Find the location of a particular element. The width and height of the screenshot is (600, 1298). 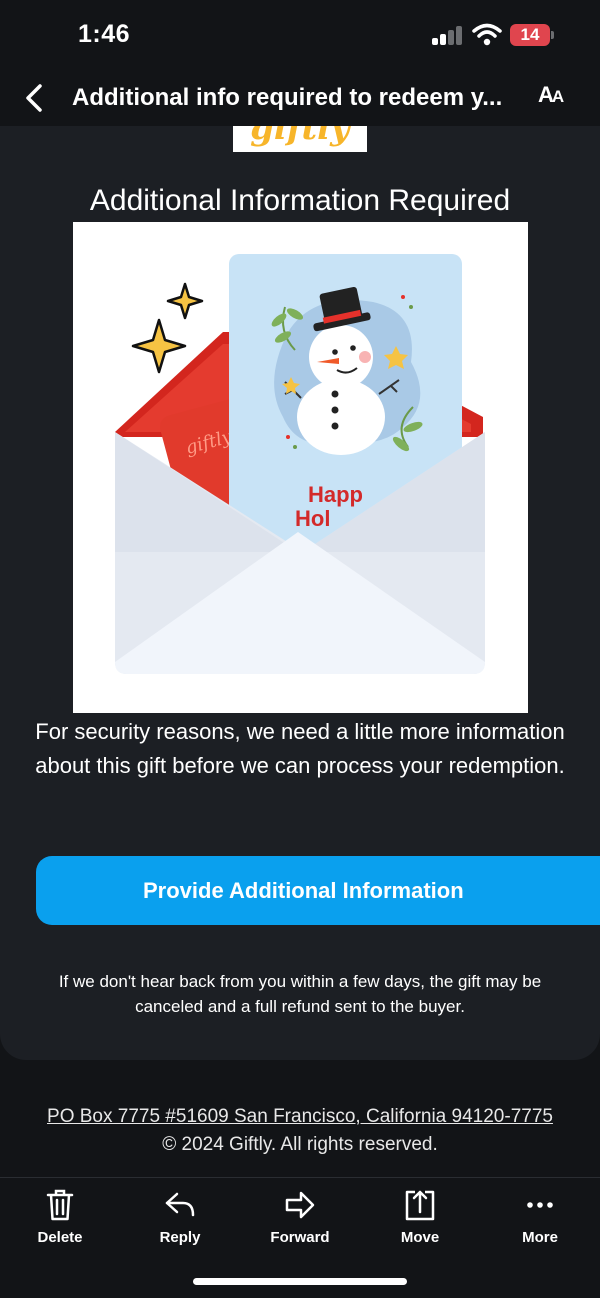

trash-icon is located at coordinates (60, 1205).